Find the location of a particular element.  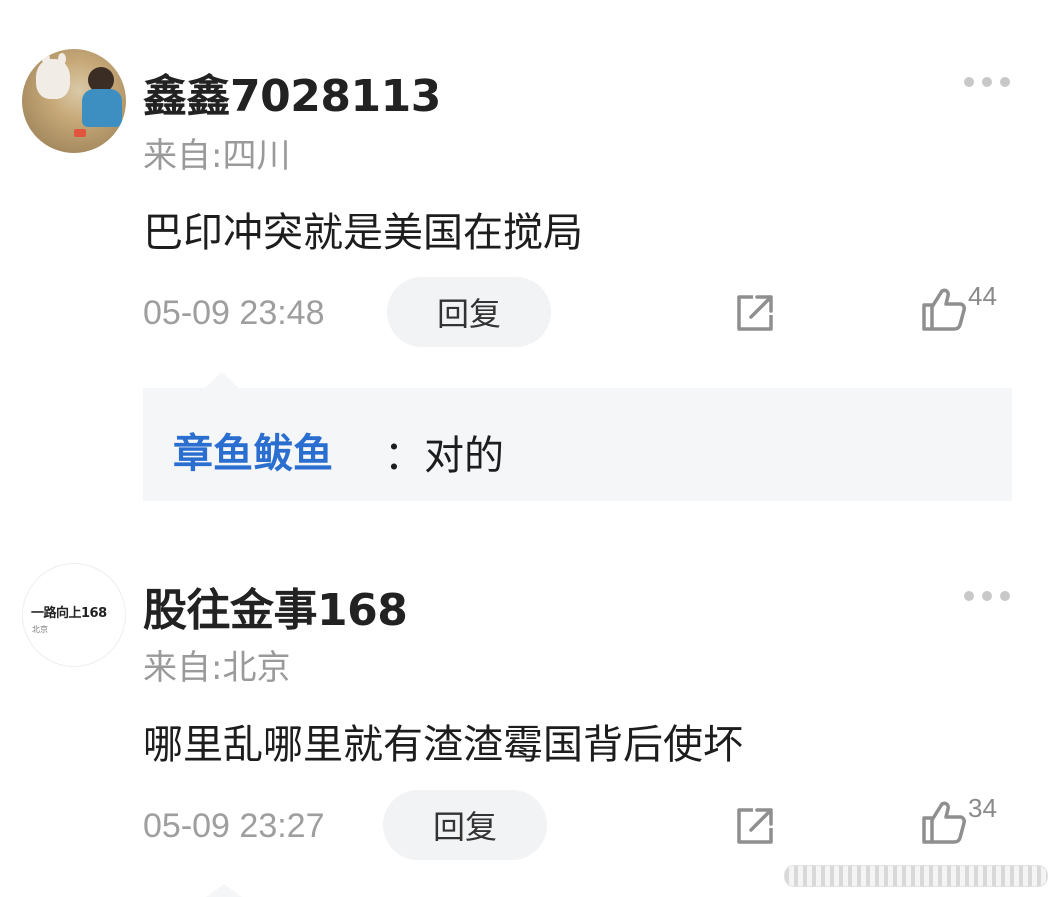

user-avatar is located at coordinates (74, 101).